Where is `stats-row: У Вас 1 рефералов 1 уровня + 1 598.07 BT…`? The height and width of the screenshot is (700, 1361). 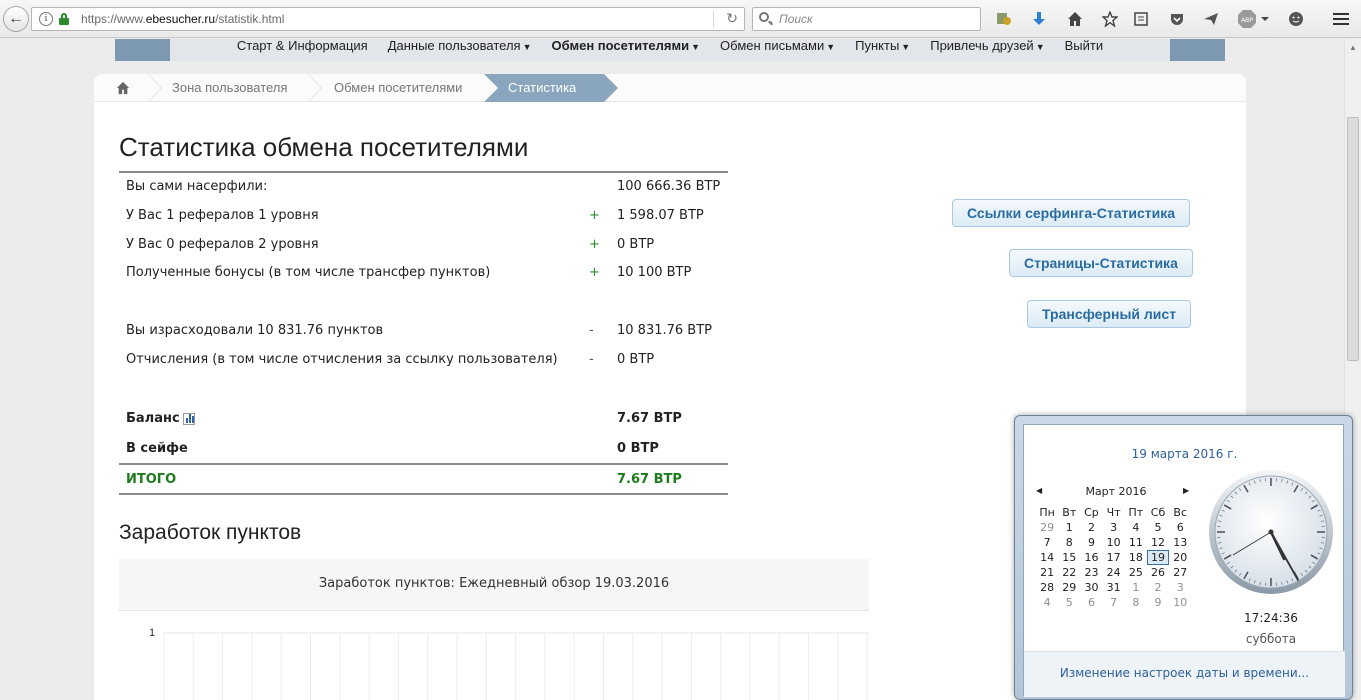
stats-row: У Вас 1 рефералов 1 уровня + 1 598.07 BT… is located at coordinates (423, 216).